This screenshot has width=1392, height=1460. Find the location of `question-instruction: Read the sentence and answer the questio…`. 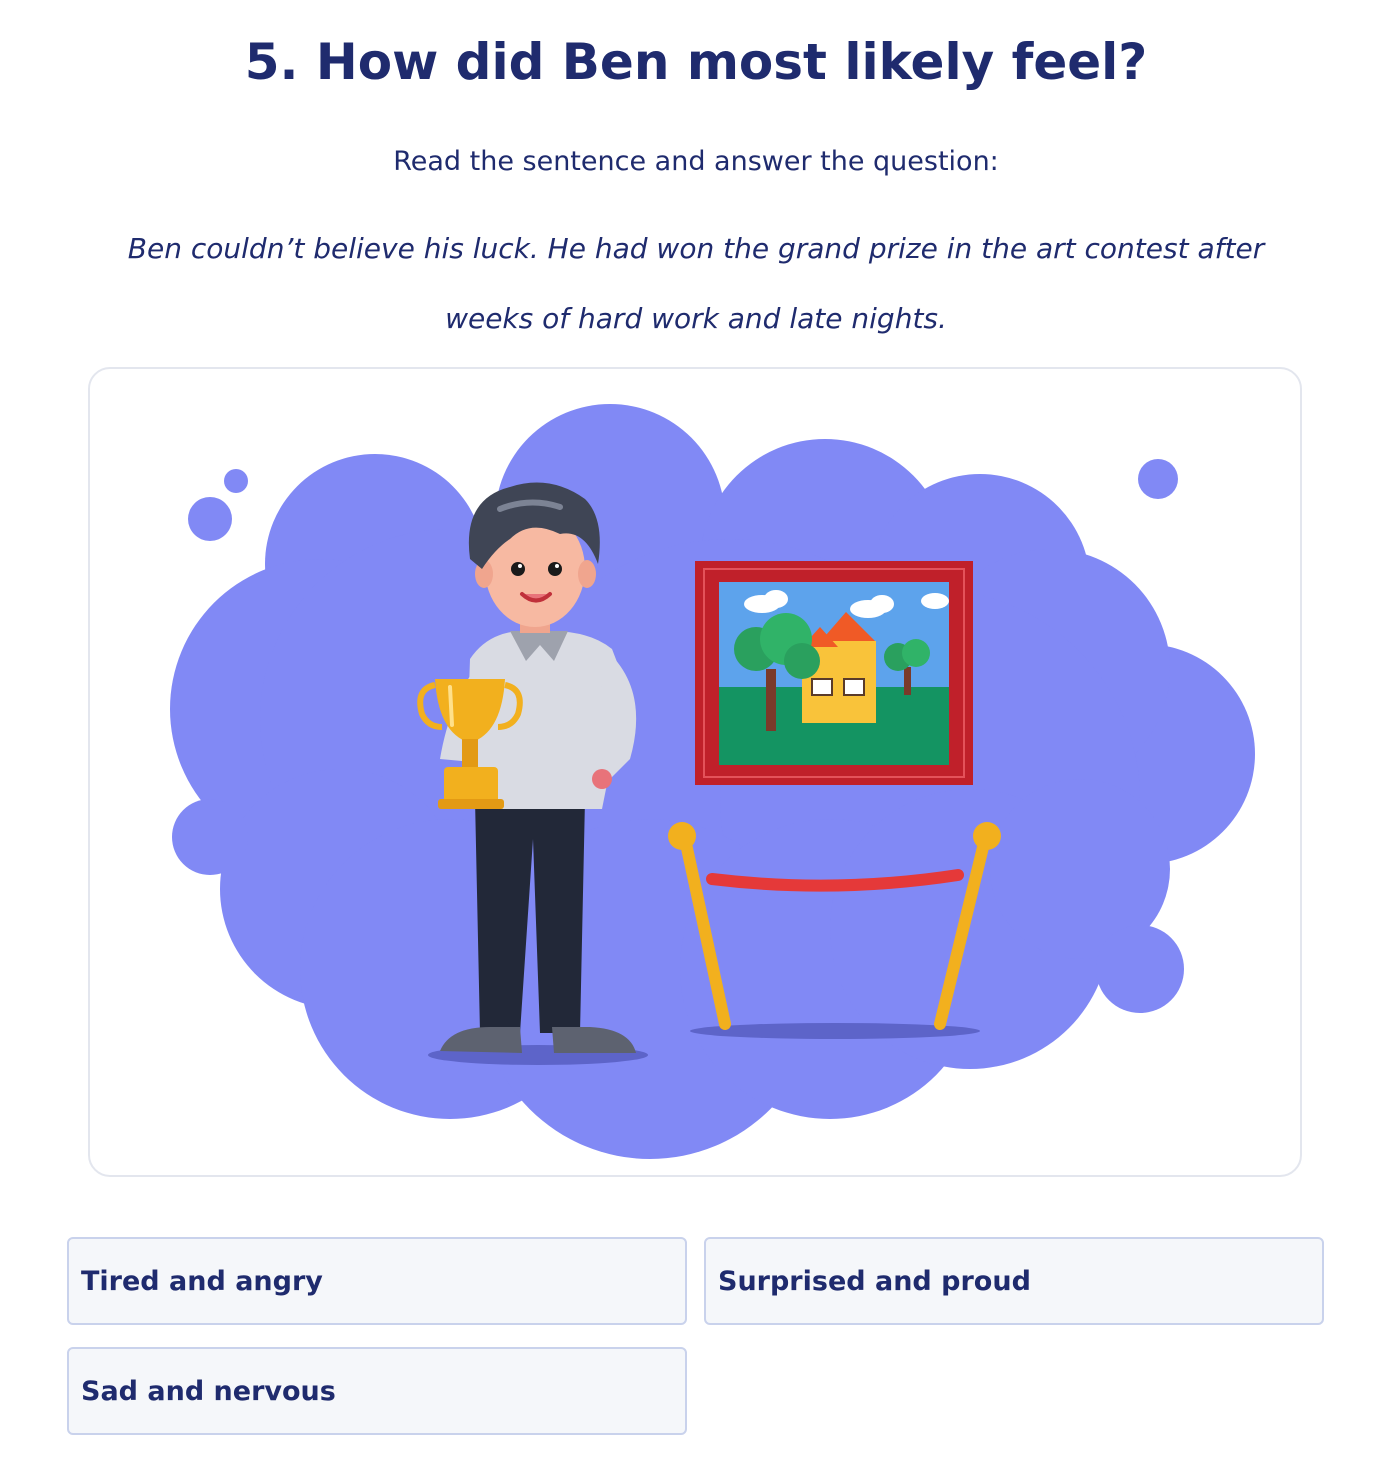

question-instruction: Read the sentence and answer the questio… is located at coordinates (696, 161).